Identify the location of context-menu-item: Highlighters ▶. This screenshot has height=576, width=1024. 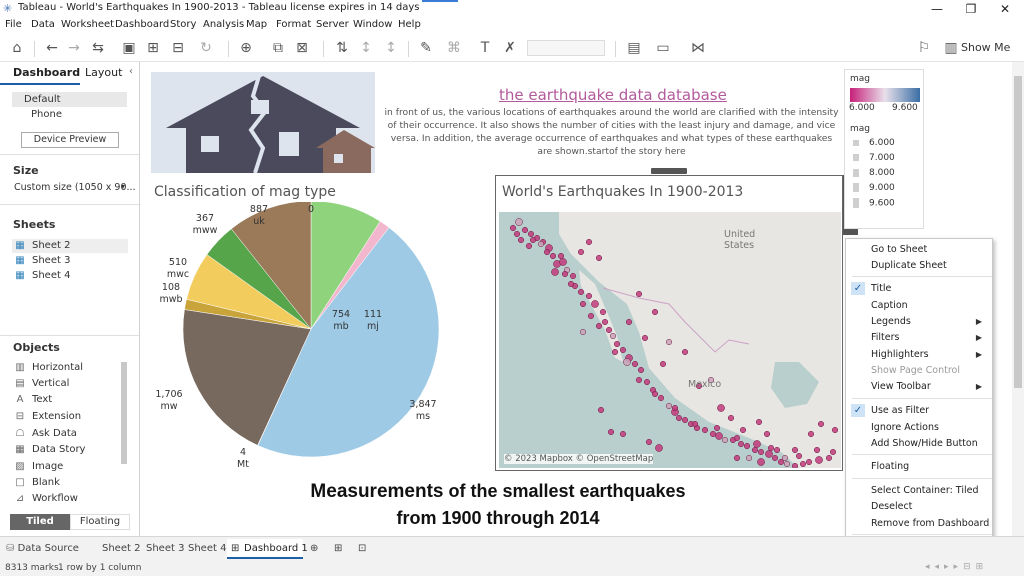
(919, 356).